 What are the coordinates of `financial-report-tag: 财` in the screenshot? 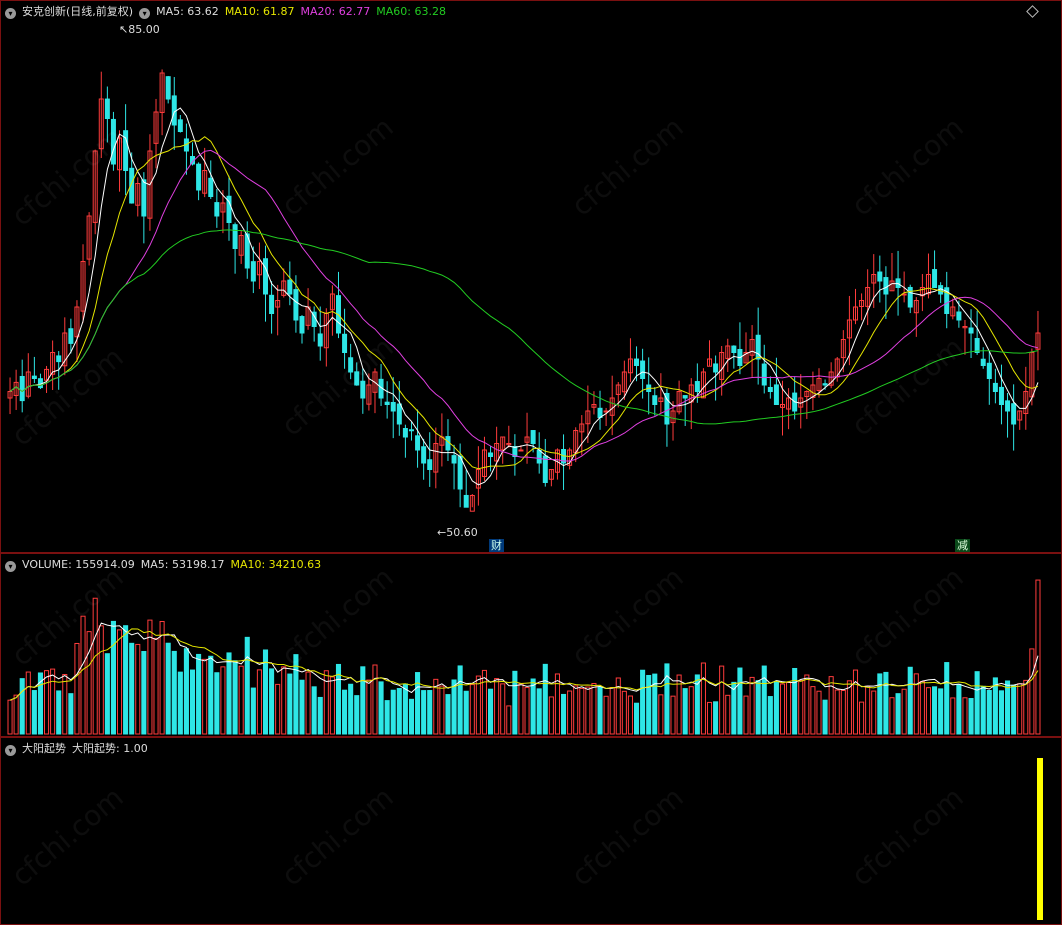 It's located at (496, 545).